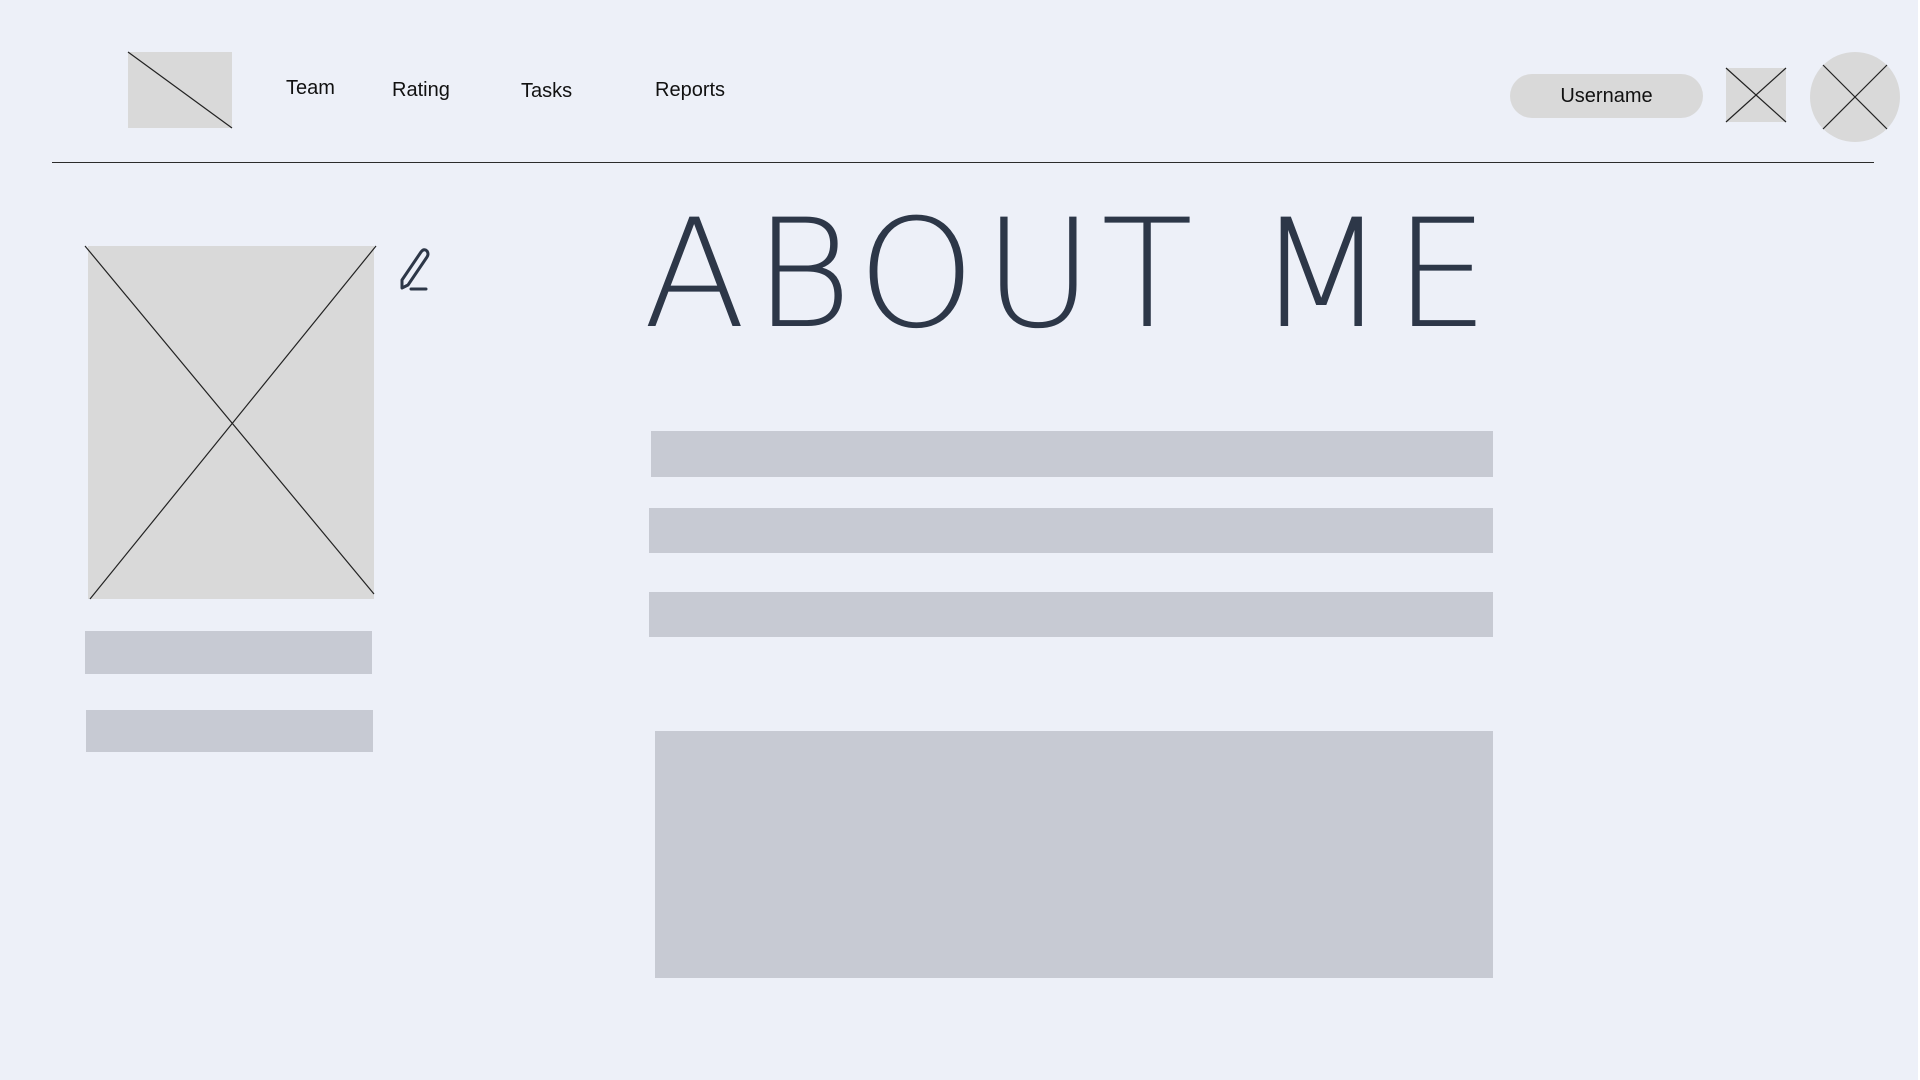 The image size is (1920, 1080). What do you see at coordinates (310, 88) in the screenshot?
I see `nav-item-team: Team` at bounding box center [310, 88].